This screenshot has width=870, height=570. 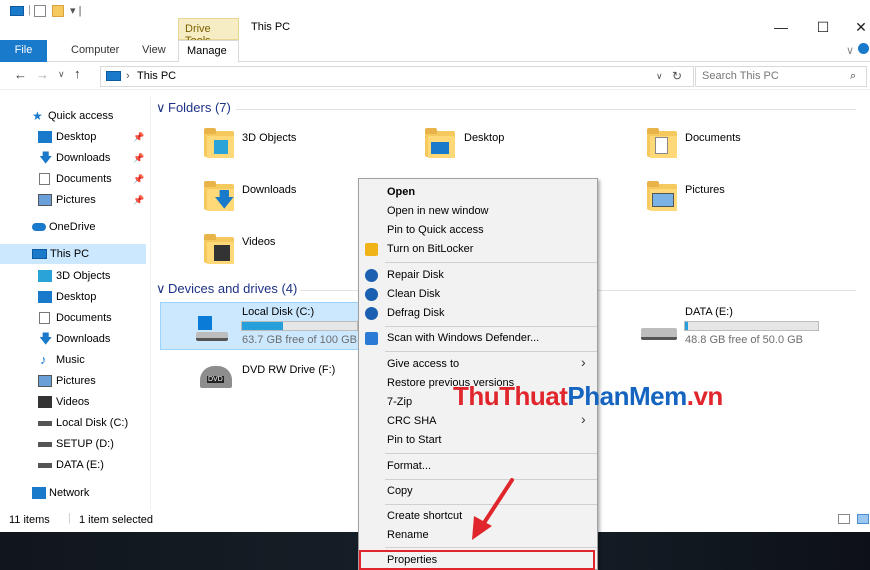 What do you see at coordinates (58, 11) in the screenshot?
I see `new-folder-icon` at bounding box center [58, 11].